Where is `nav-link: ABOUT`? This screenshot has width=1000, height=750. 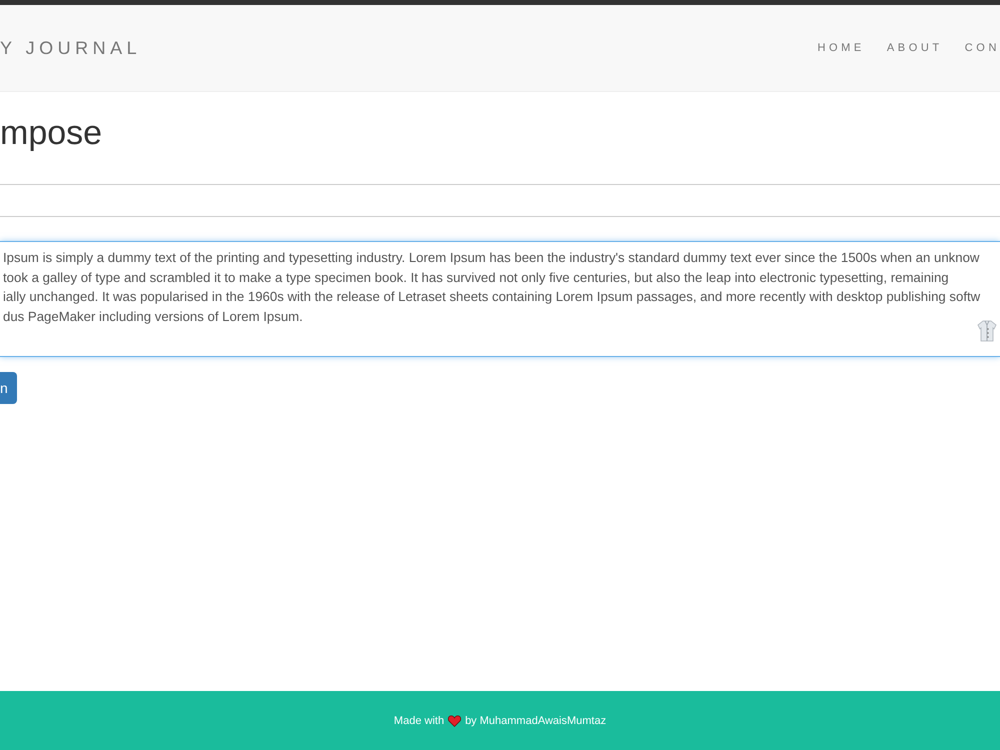
nav-link: ABOUT is located at coordinates (914, 48).